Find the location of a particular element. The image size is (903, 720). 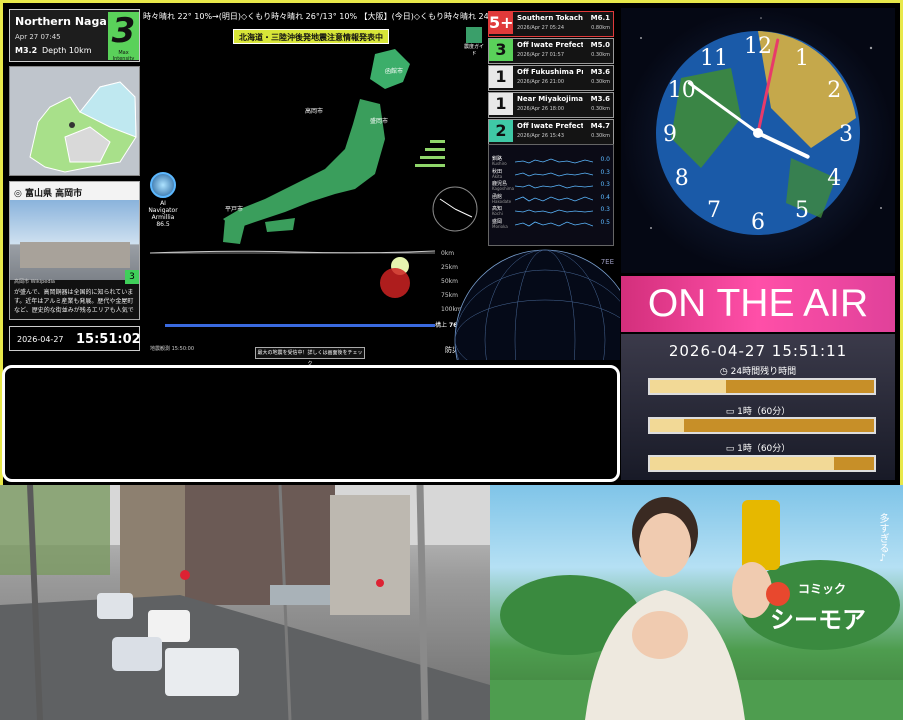

seismo-row: 函館 Hakodate 0.4 is located at coordinates (551, 198).